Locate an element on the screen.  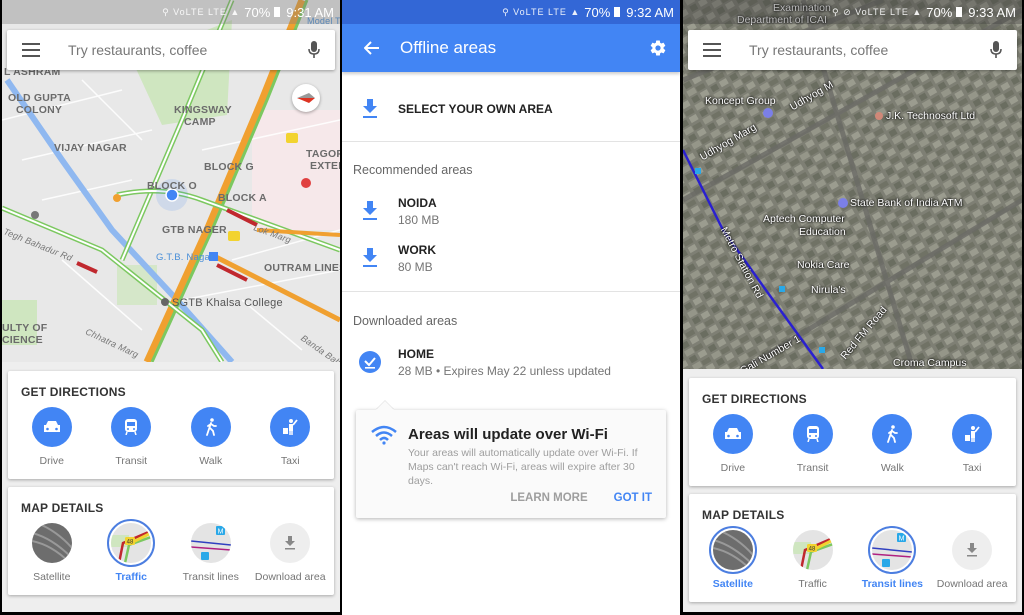
clock: 9:33 AM is located at coordinates (992, 12).